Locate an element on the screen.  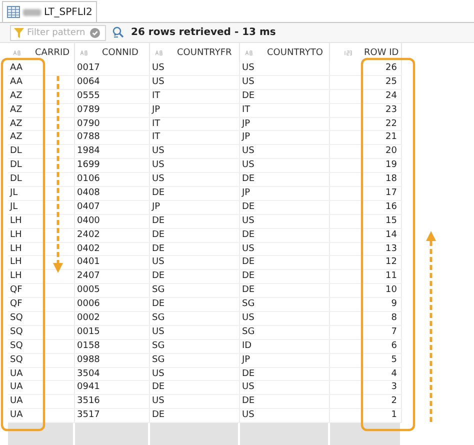
result-tab: LT_SPFLI2 is located at coordinates (50, 11).